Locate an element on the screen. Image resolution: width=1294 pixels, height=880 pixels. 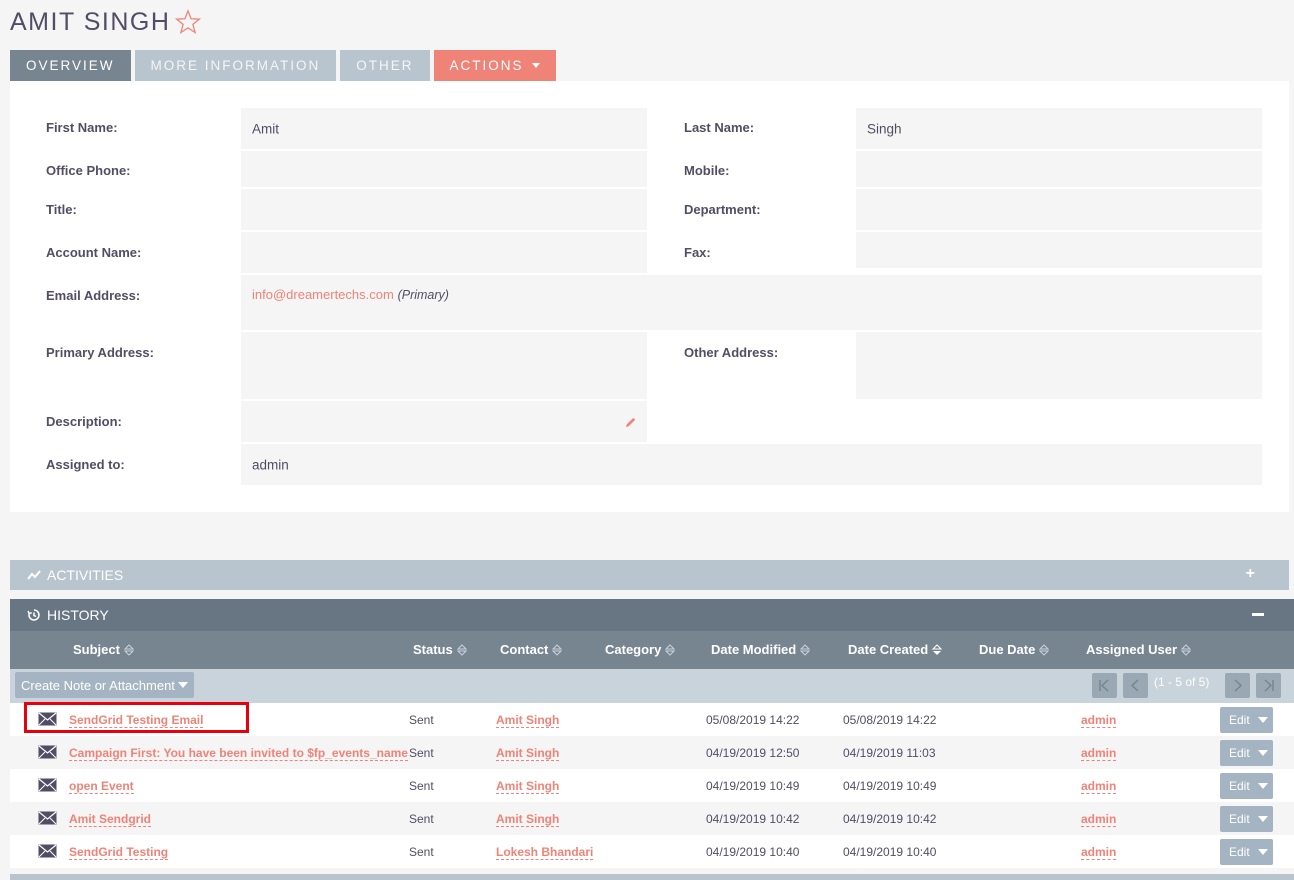
col-category: Category is located at coordinates (640, 649).